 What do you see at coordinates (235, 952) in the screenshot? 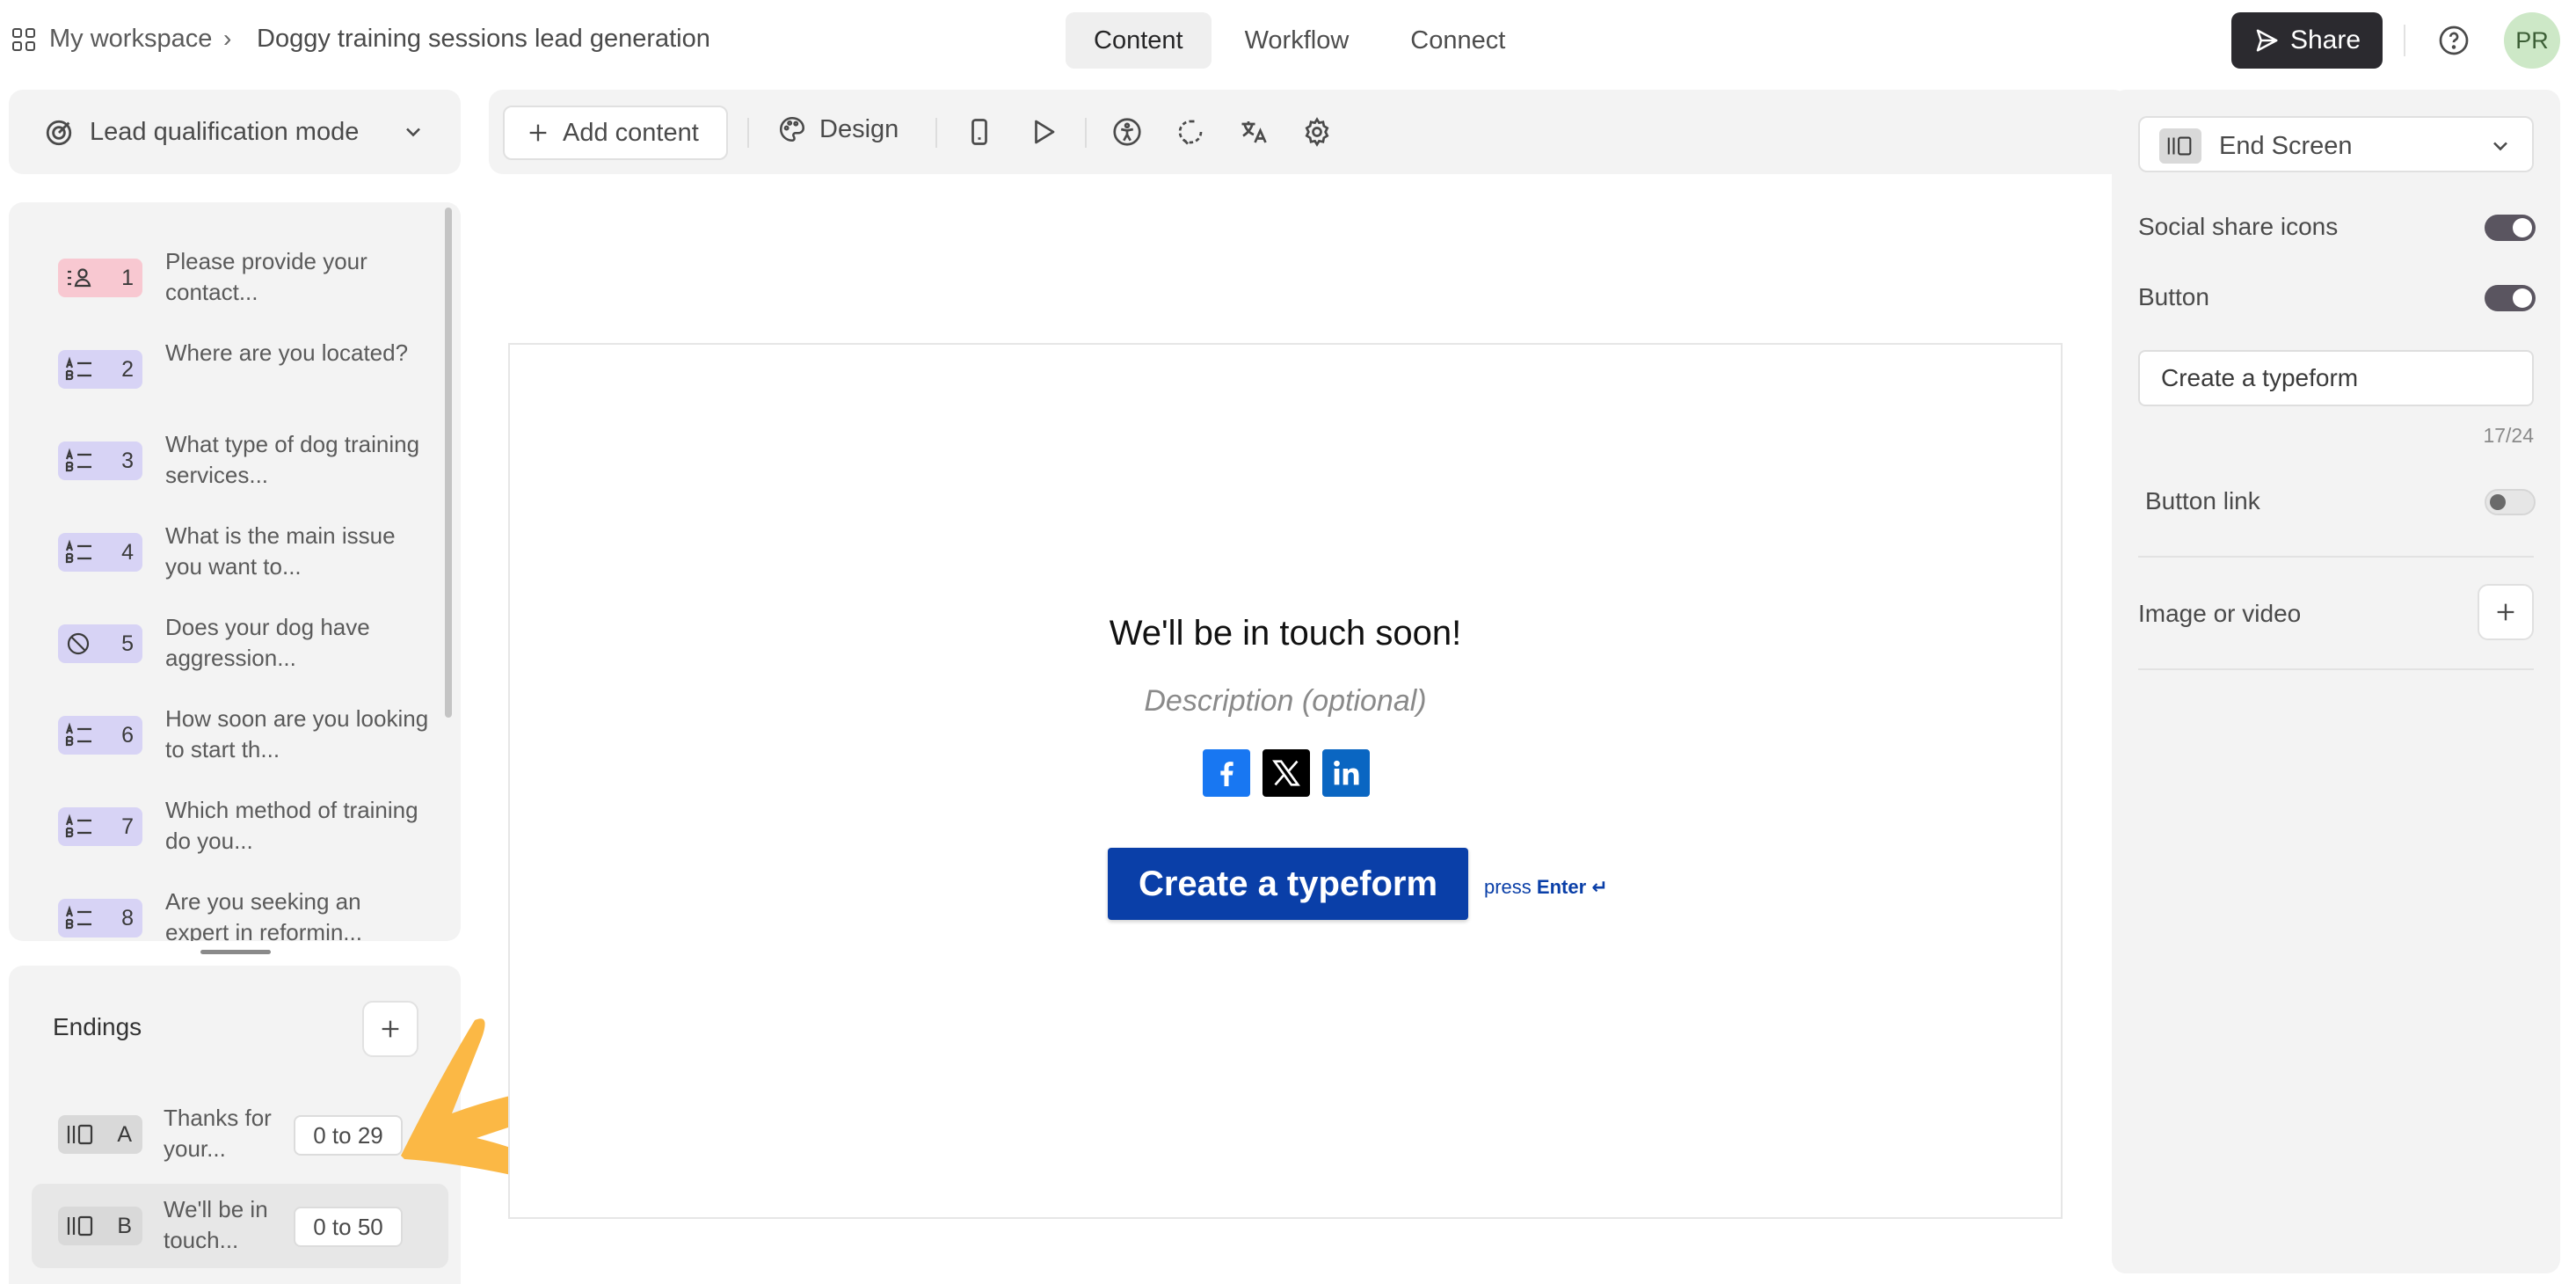
I see `resize-handle` at bounding box center [235, 952].